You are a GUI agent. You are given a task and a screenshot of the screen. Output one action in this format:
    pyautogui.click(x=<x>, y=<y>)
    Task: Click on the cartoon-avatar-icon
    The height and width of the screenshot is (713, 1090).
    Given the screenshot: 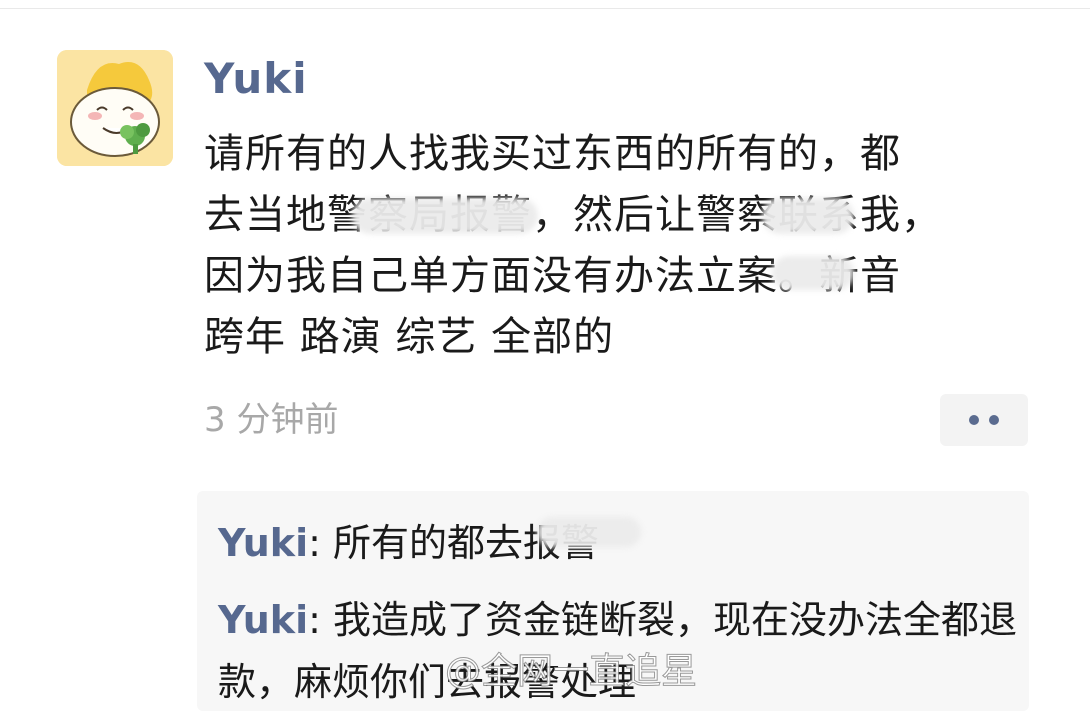 What is the action you would take?
    pyautogui.click(x=115, y=108)
    